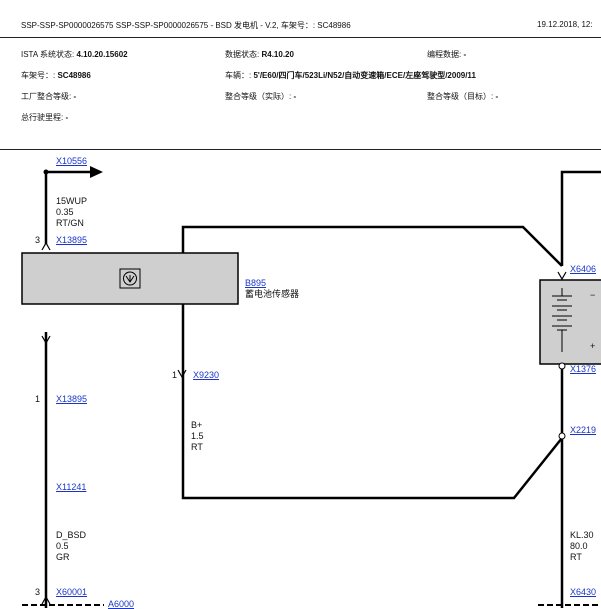 The image size is (601, 609). I want to click on pin-number-1-x9230: 1, so click(175, 375).